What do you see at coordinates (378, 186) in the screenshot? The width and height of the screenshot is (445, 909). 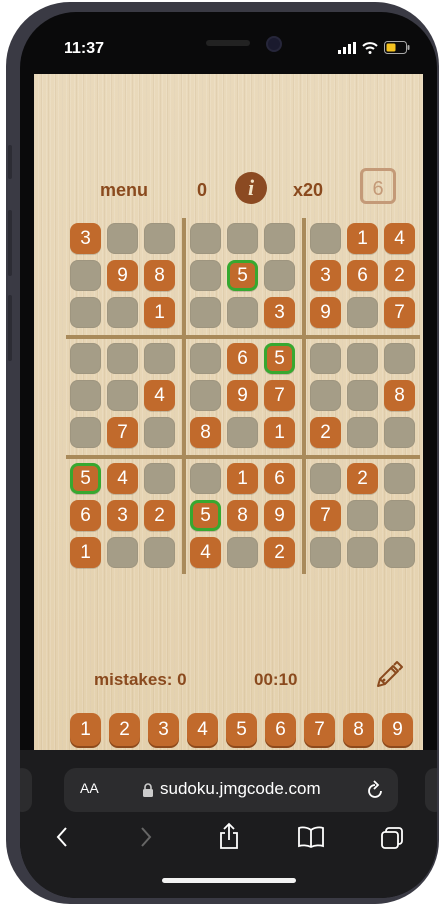 I see `hint-button: 6` at bounding box center [378, 186].